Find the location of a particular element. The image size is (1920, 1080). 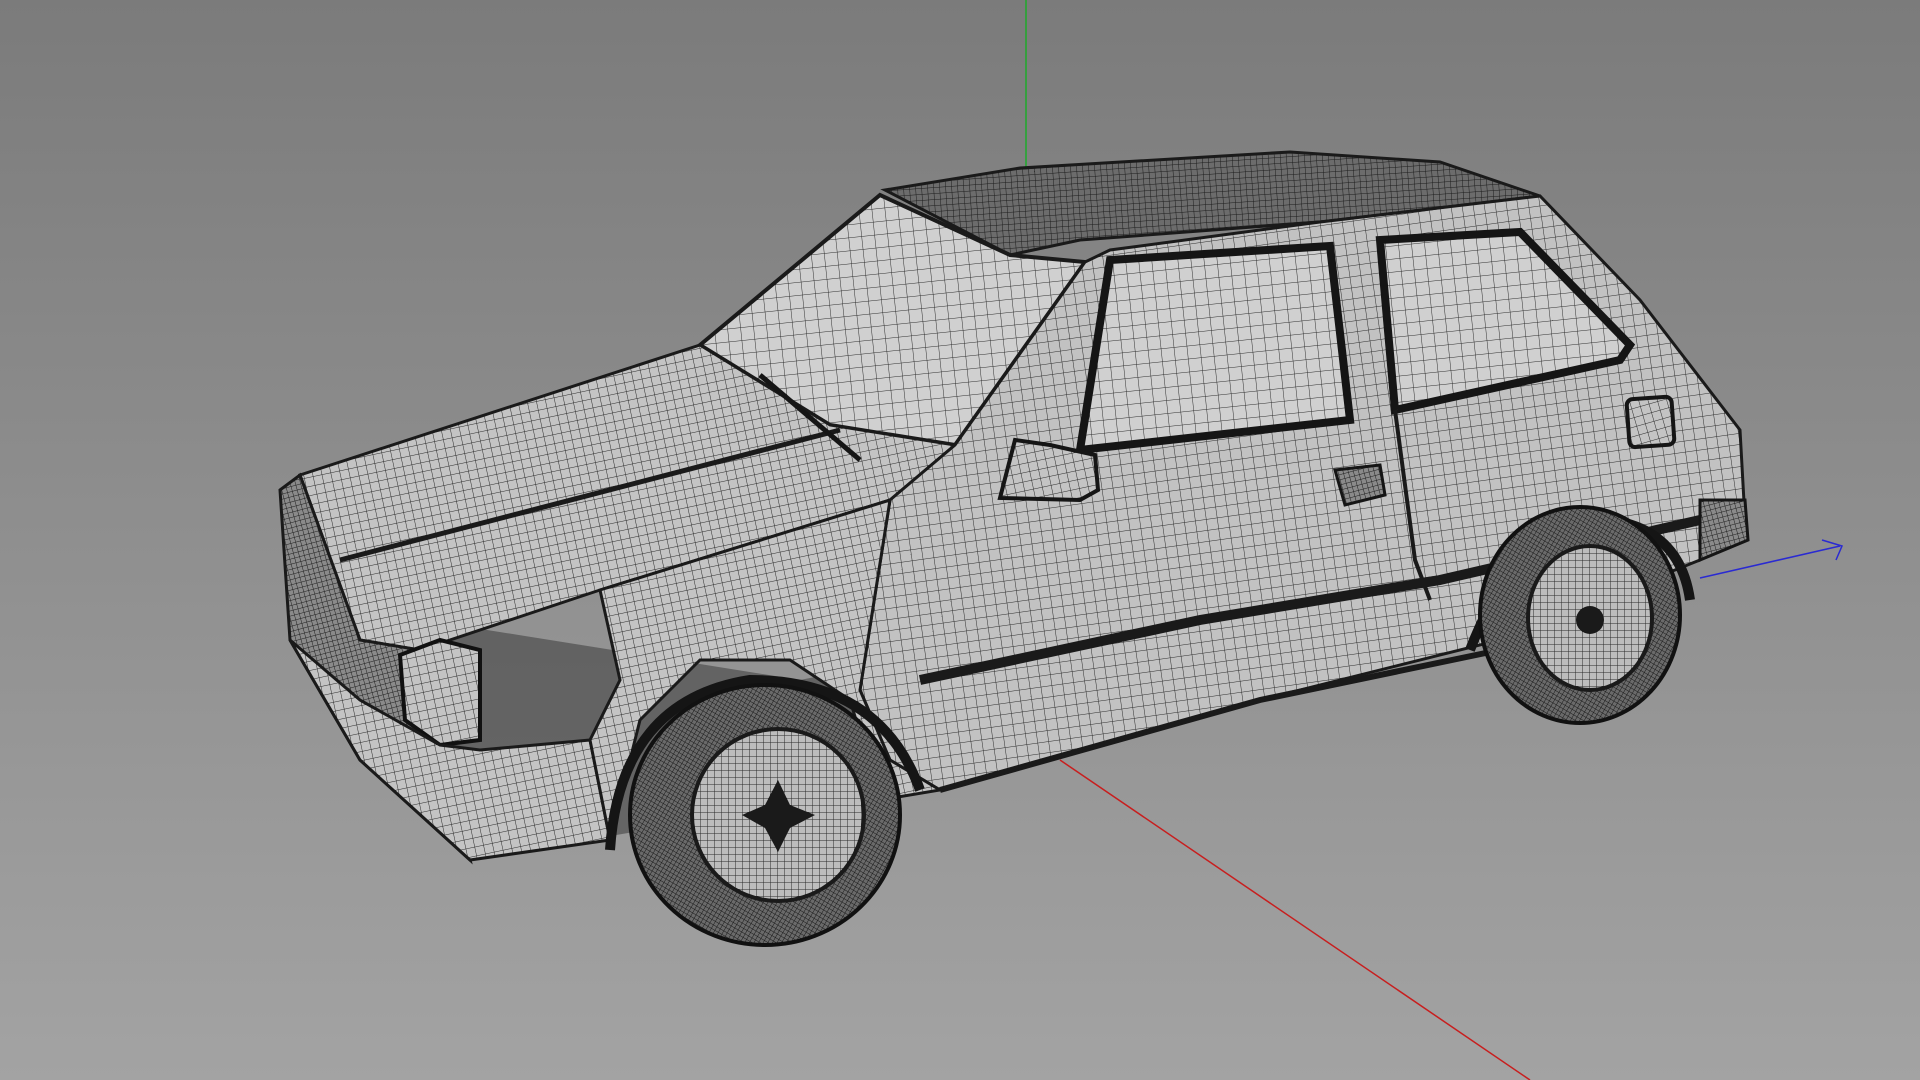

rear-wheel is located at coordinates (1580, 615).